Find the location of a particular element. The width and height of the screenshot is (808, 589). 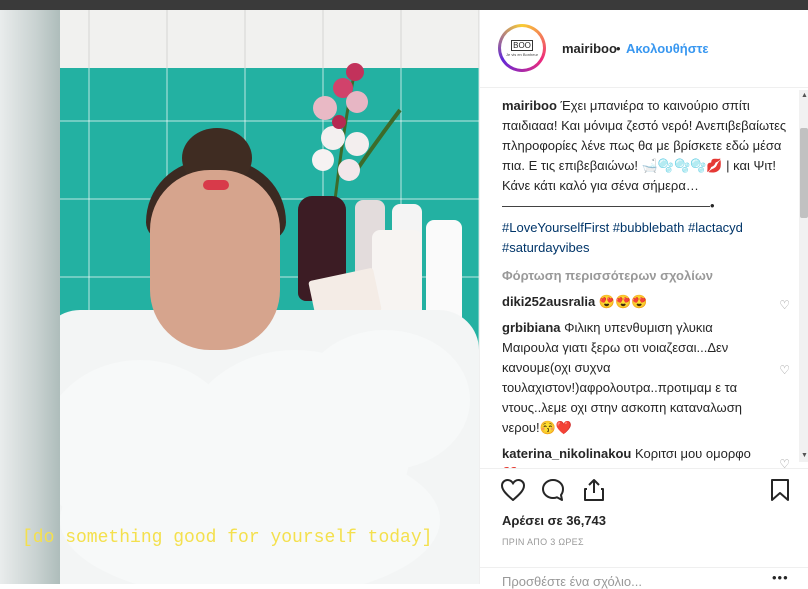

add-comment-bar: Προσθέστε ένα σχόλιο... ••• is located at coordinates (644, 578).